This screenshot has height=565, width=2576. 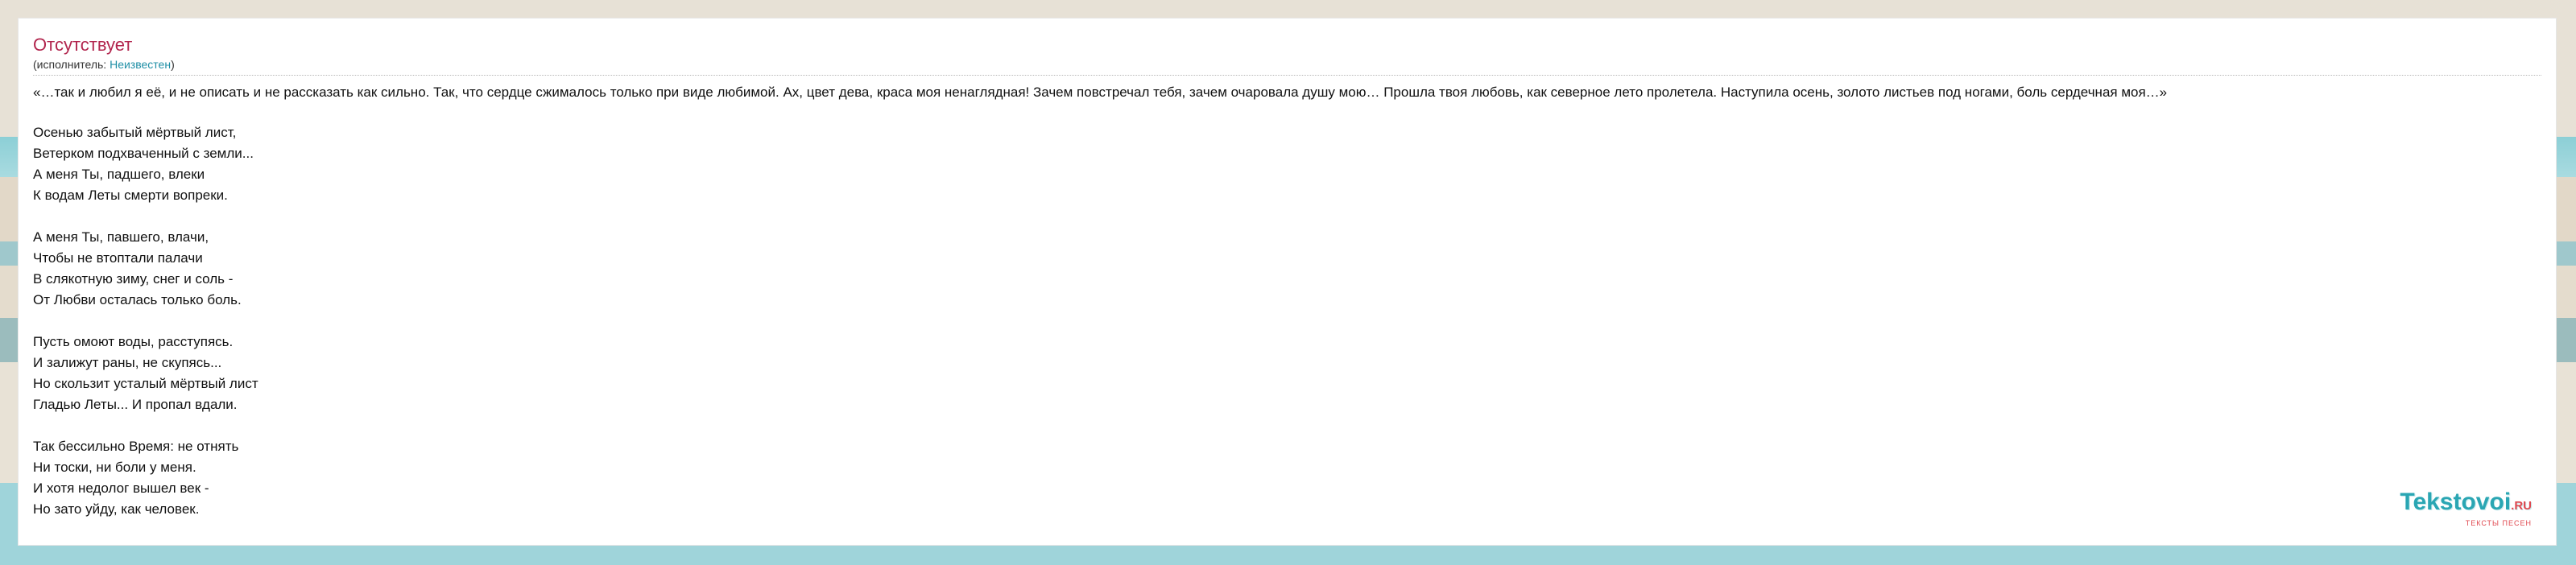 What do you see at coordinates (135, 132) in the screenshot?
I see `lyric-line: Осенью забытый мёртвый лист,` at bounding box center [135, 132].